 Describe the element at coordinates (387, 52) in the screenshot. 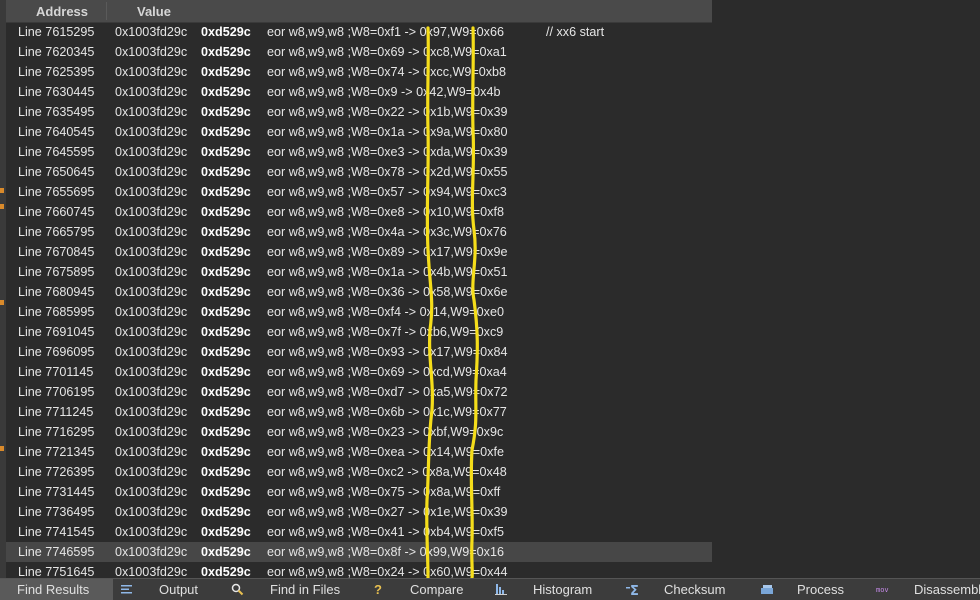

I see `instruction-cell: eor w8,w9,w8 ;W8=0x69 -> 0xc8,W9=0xa1` at that location.